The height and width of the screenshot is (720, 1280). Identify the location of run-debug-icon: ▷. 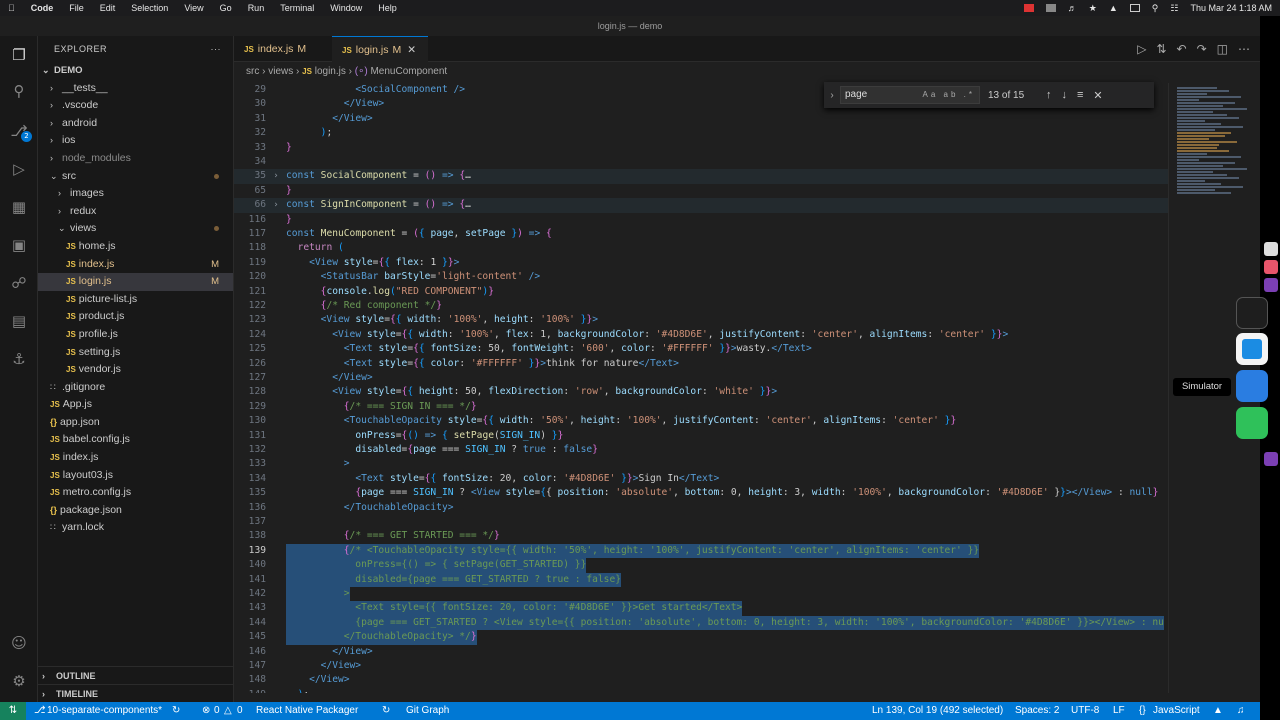
(19, 169).